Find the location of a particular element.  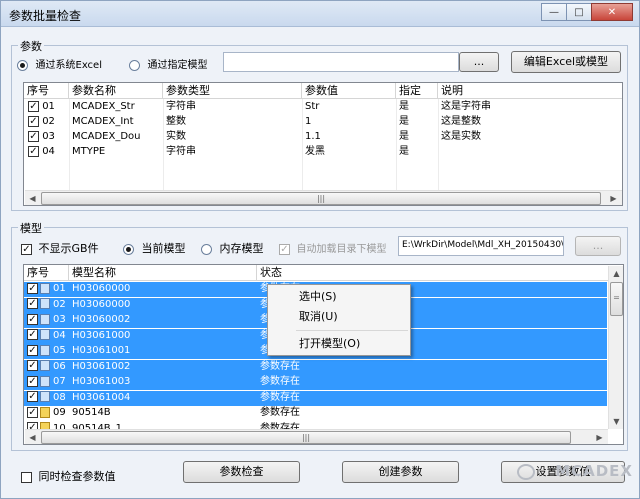

context-menu: 选中(S) 取消(U) 打开模型(O) is located at coordinates (339, 320).